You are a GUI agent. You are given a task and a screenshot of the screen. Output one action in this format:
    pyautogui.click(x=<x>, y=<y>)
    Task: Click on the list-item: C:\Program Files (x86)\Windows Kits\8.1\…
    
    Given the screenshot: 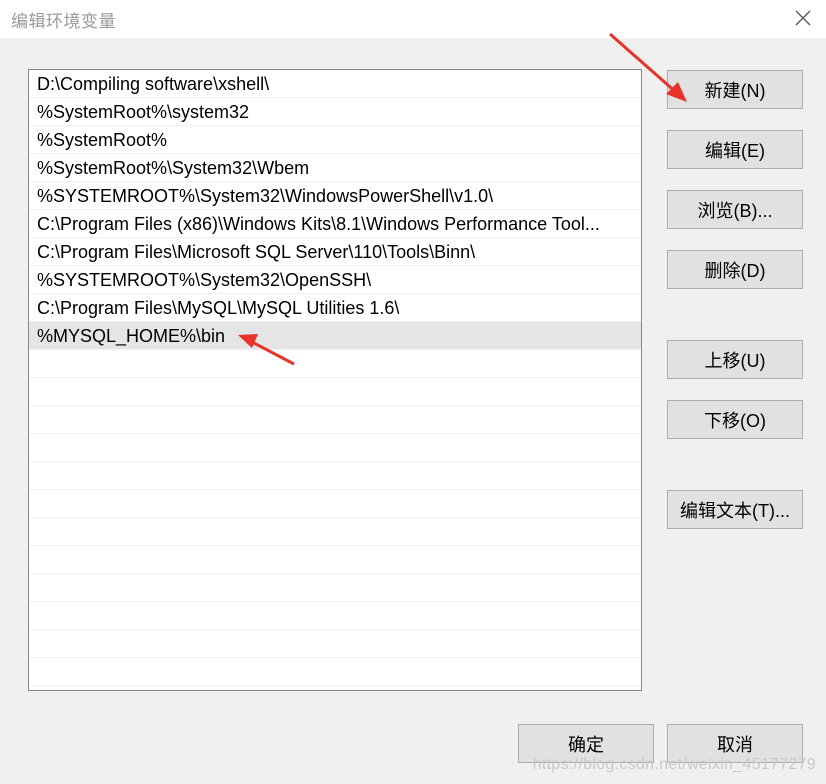 What is the action you would take?
    pyautogui.click(x=335, y=224)
    